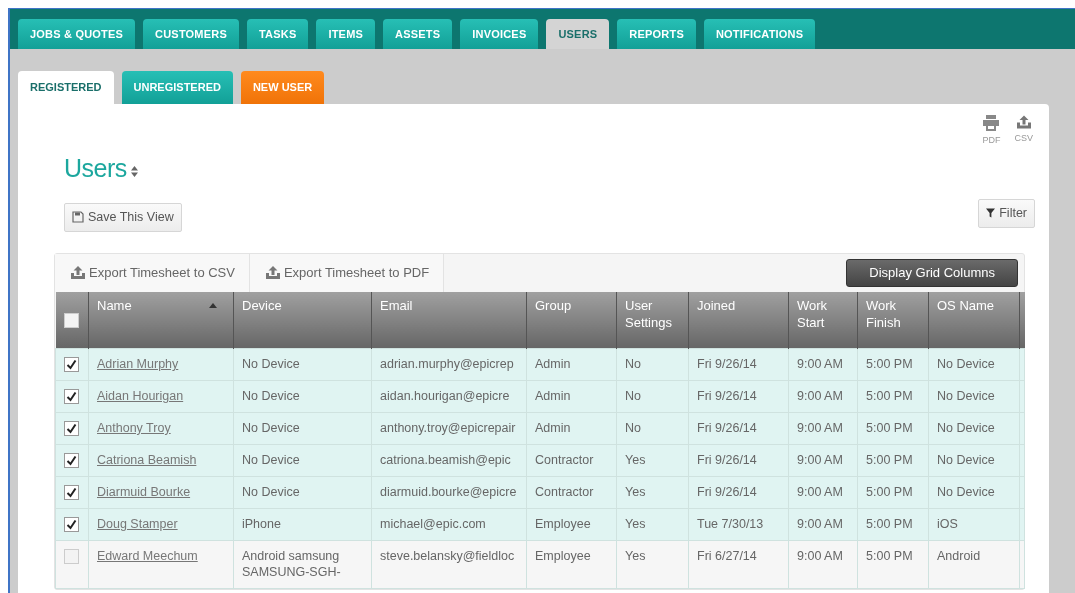  Describe the element at coordinates (759, 34) in the screenshot. I see `nav-tab: NOTIFICATIONS` at that location.